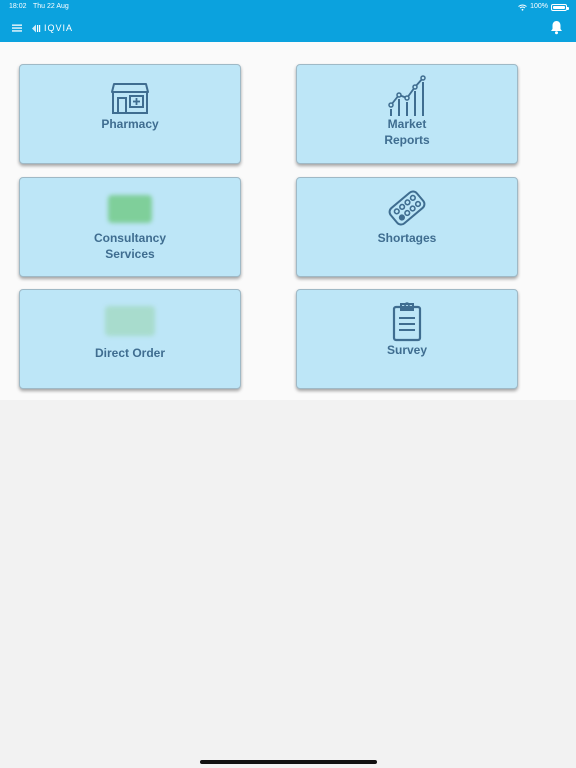  I want to click on status-bar: 18:02 Thu 22 Aug 100%, so click(288, 7).